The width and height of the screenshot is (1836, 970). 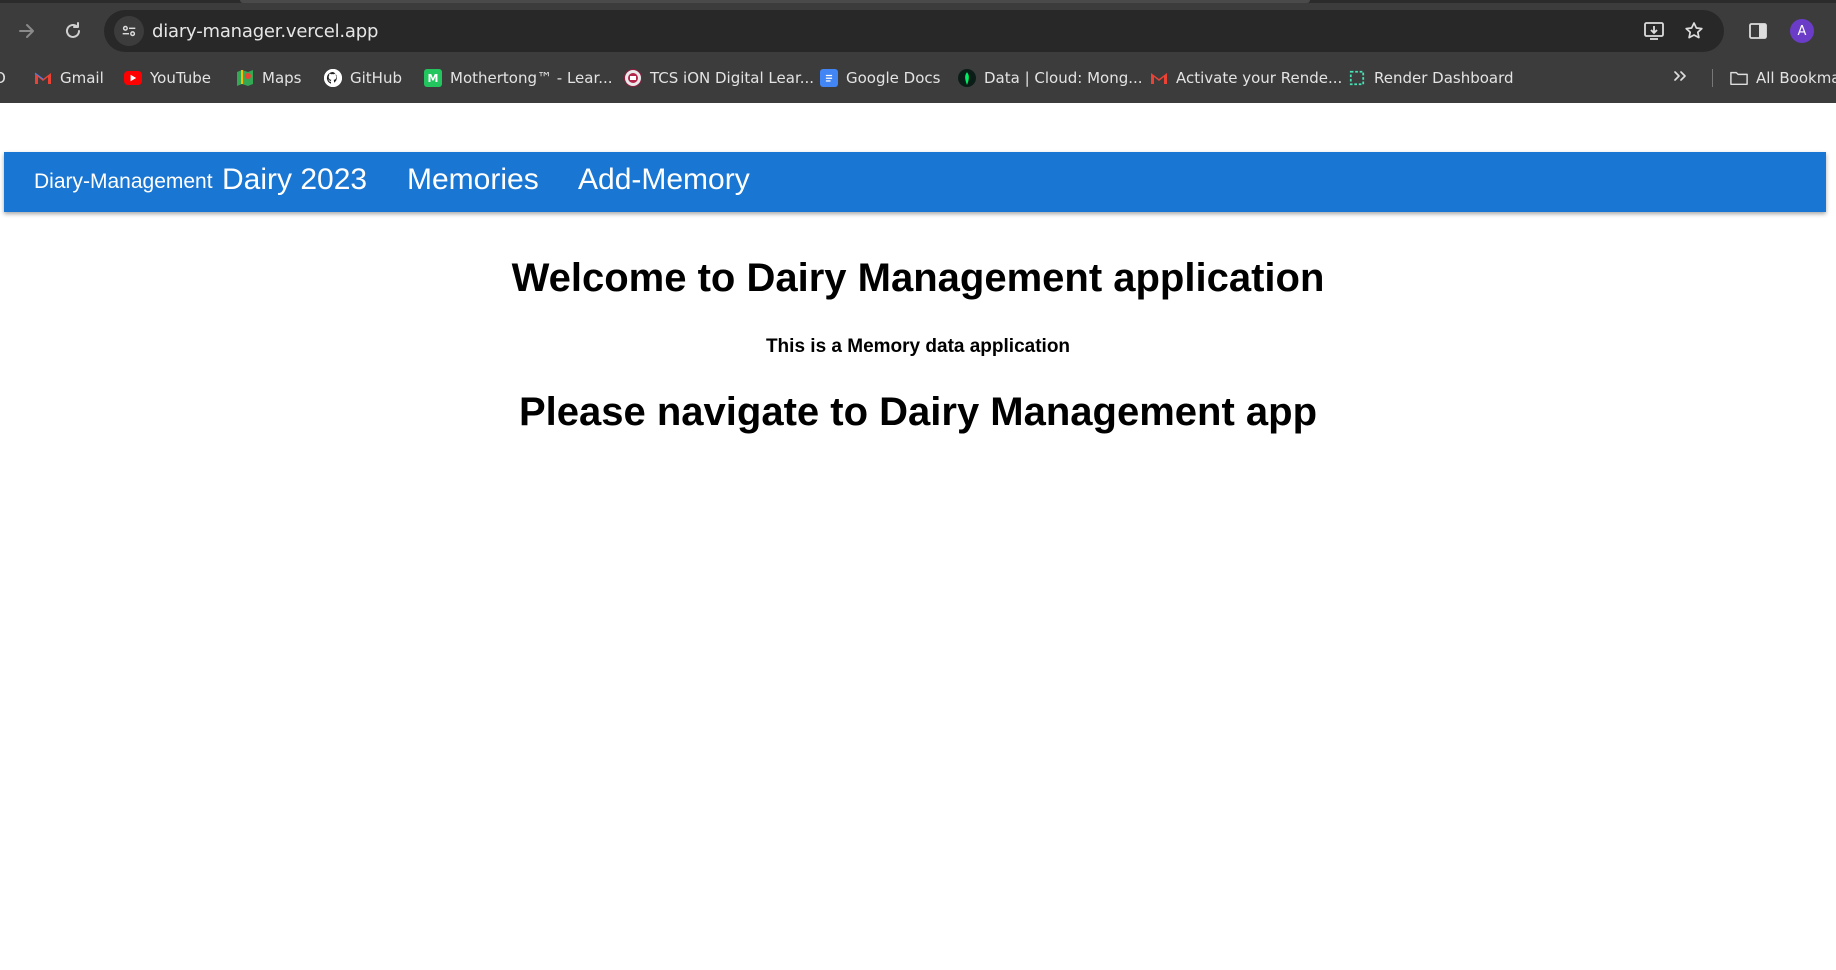 I want to click on maps-icon, so click(x=245, y=78).